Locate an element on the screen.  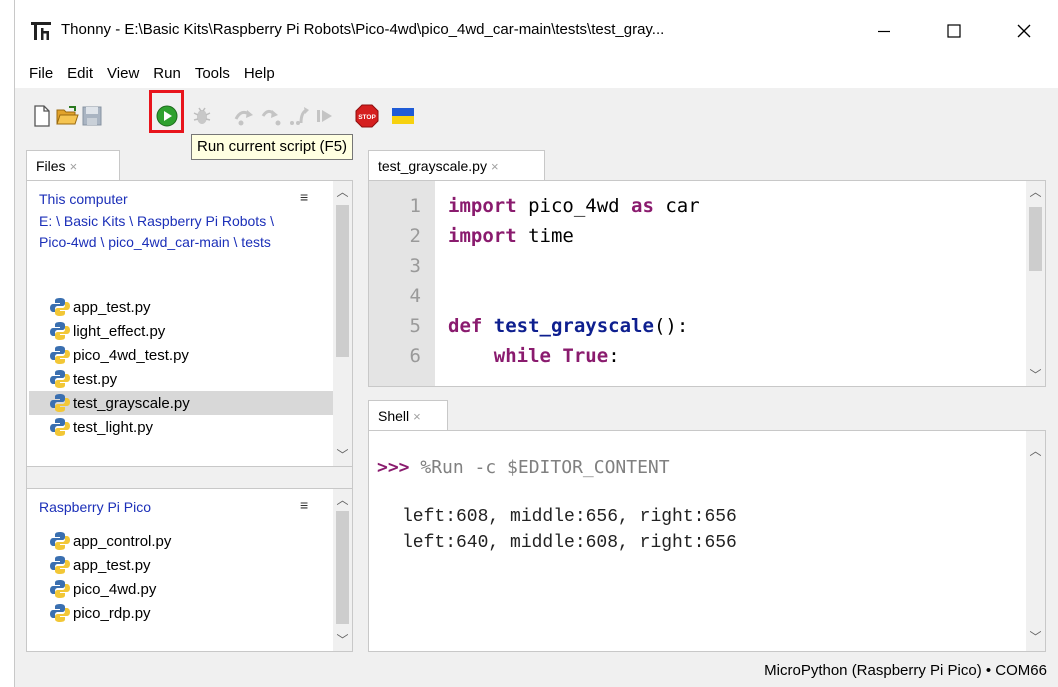
shell-scrollbar: ︿ ﹀ is located at coordinates (1035, 541).